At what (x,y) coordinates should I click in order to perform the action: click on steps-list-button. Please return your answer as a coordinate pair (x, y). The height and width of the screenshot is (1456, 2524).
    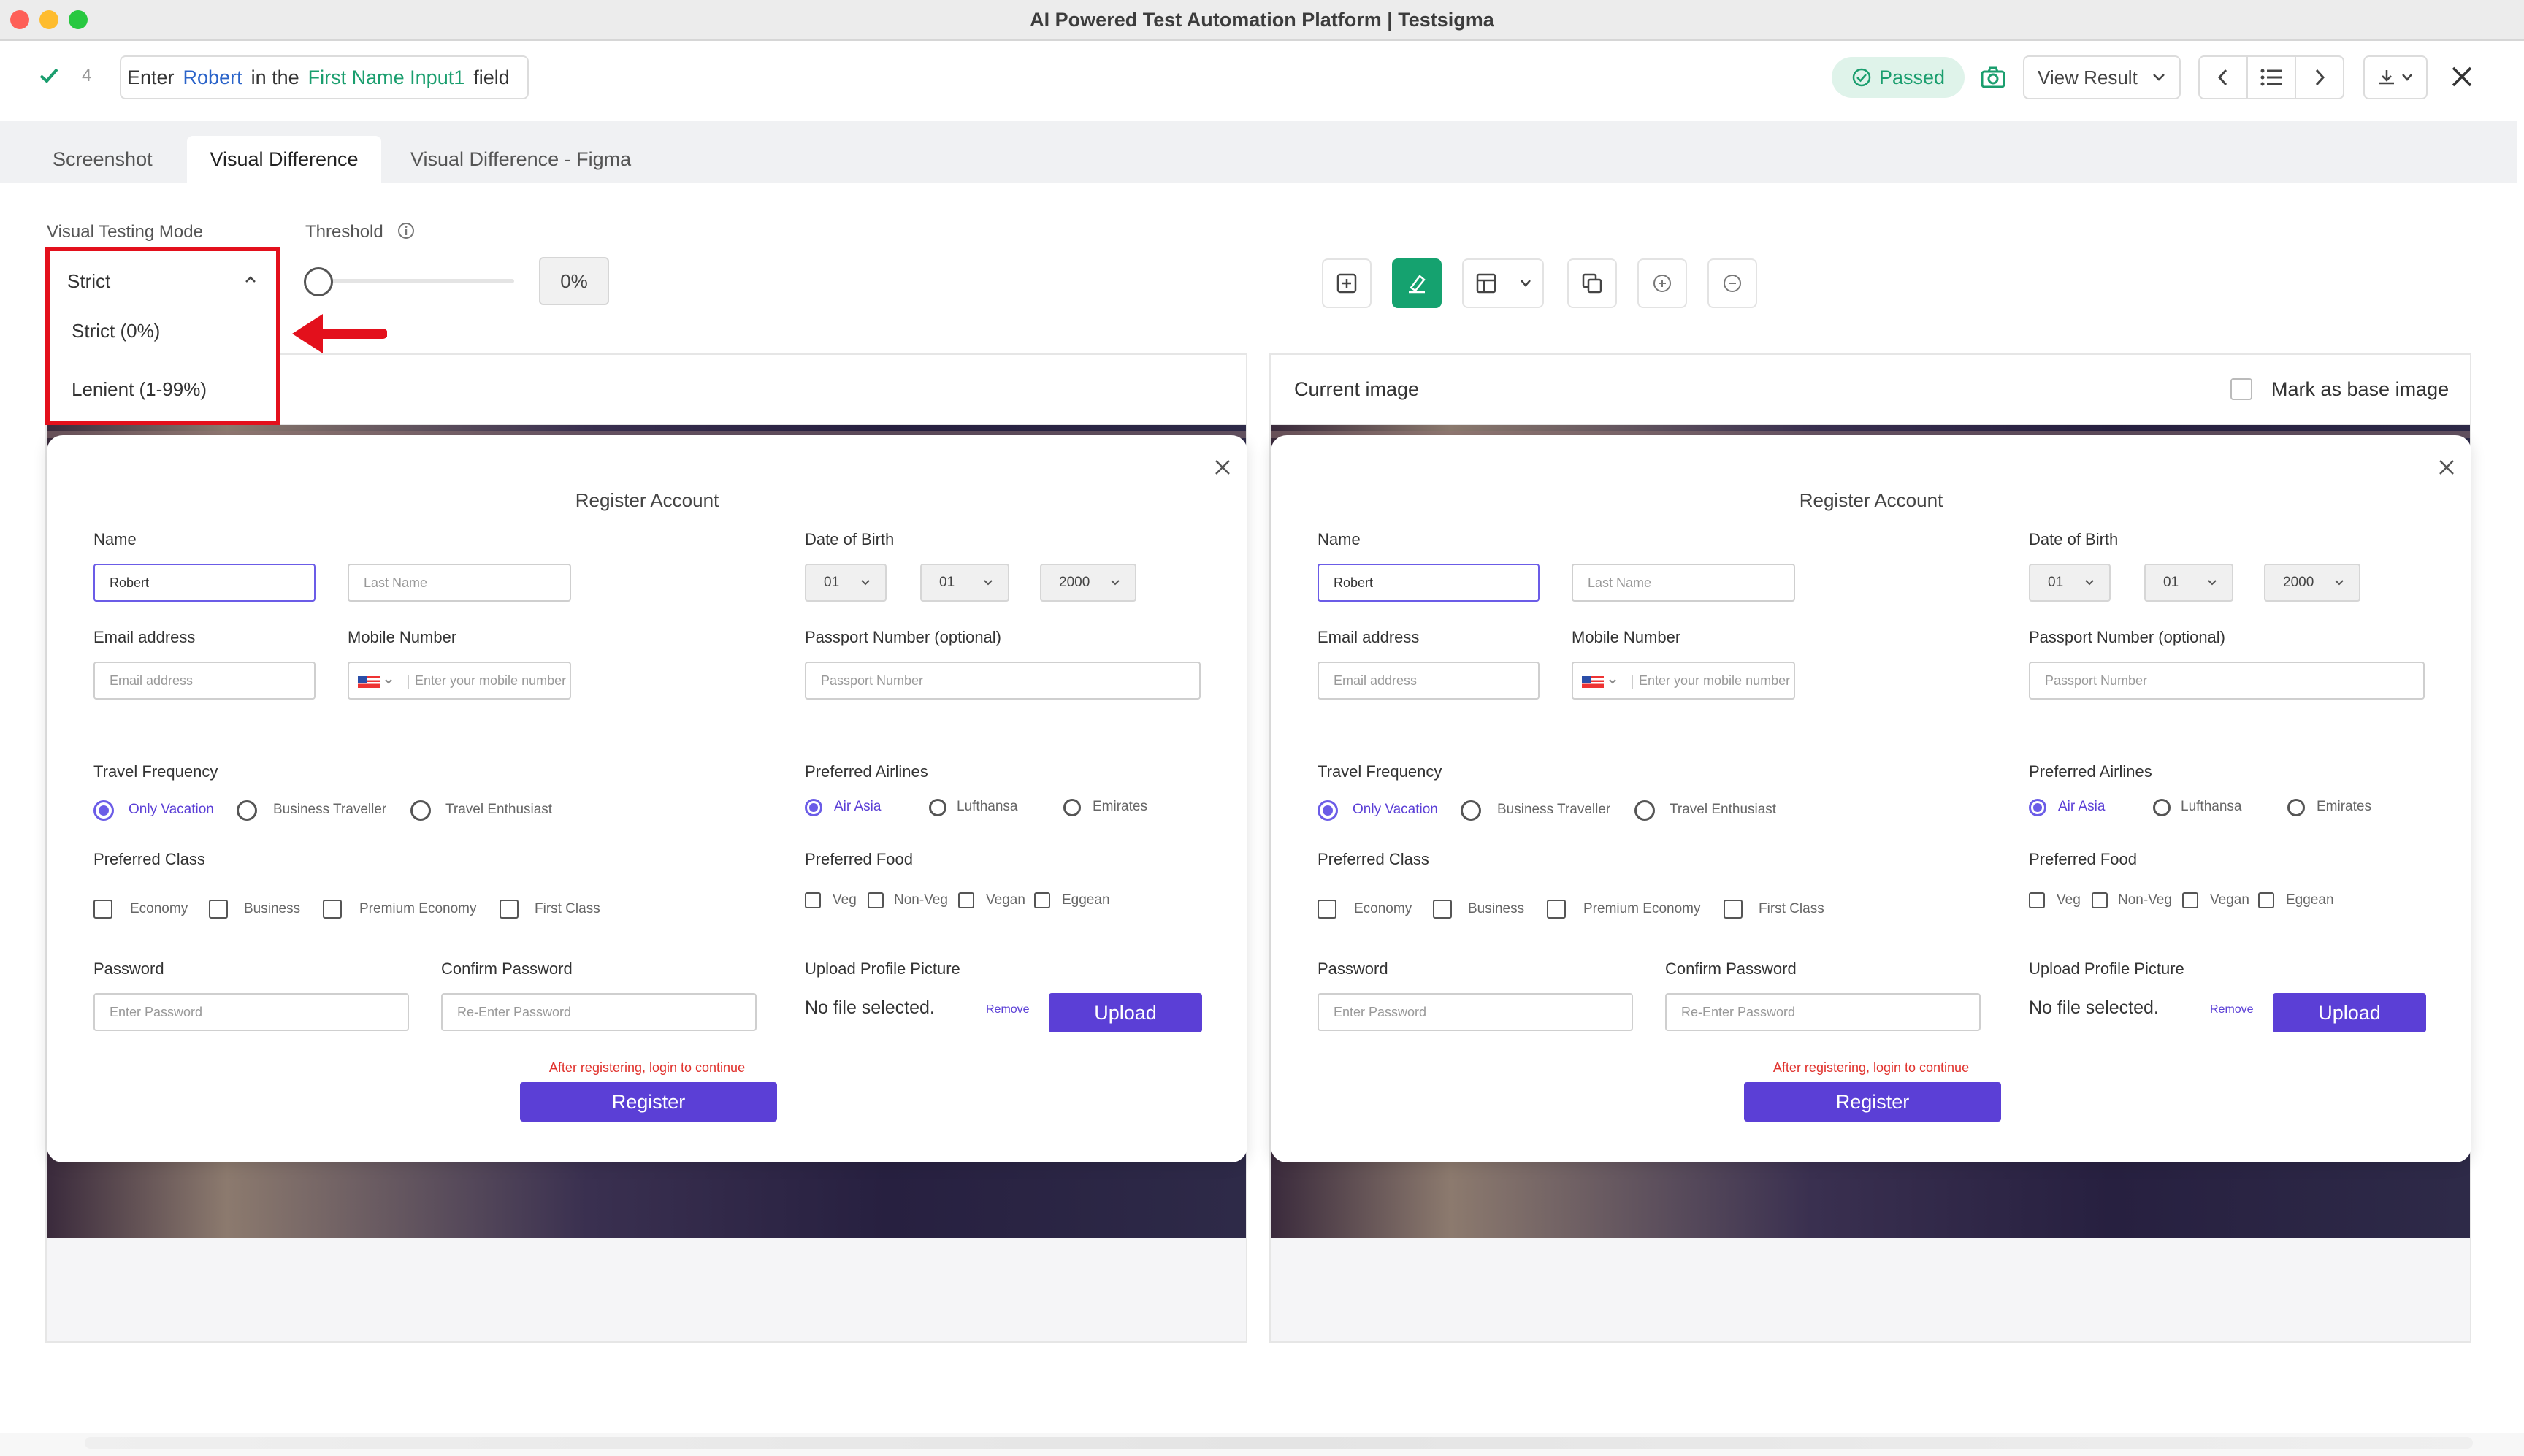
    Looking at the image, I should click on (2272, 77).